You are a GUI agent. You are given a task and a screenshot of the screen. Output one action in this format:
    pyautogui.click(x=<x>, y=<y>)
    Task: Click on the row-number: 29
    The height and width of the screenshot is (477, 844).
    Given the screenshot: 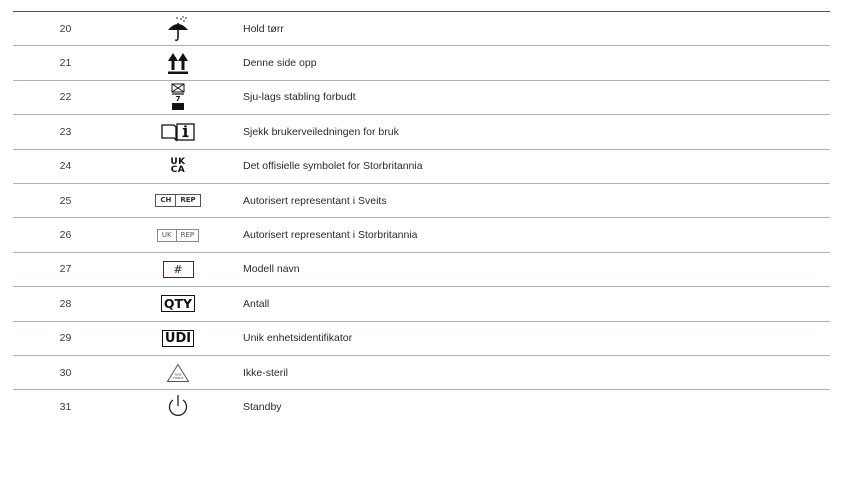 What is the action you would take?
    pyautogui.click(x=65, y=338)
    